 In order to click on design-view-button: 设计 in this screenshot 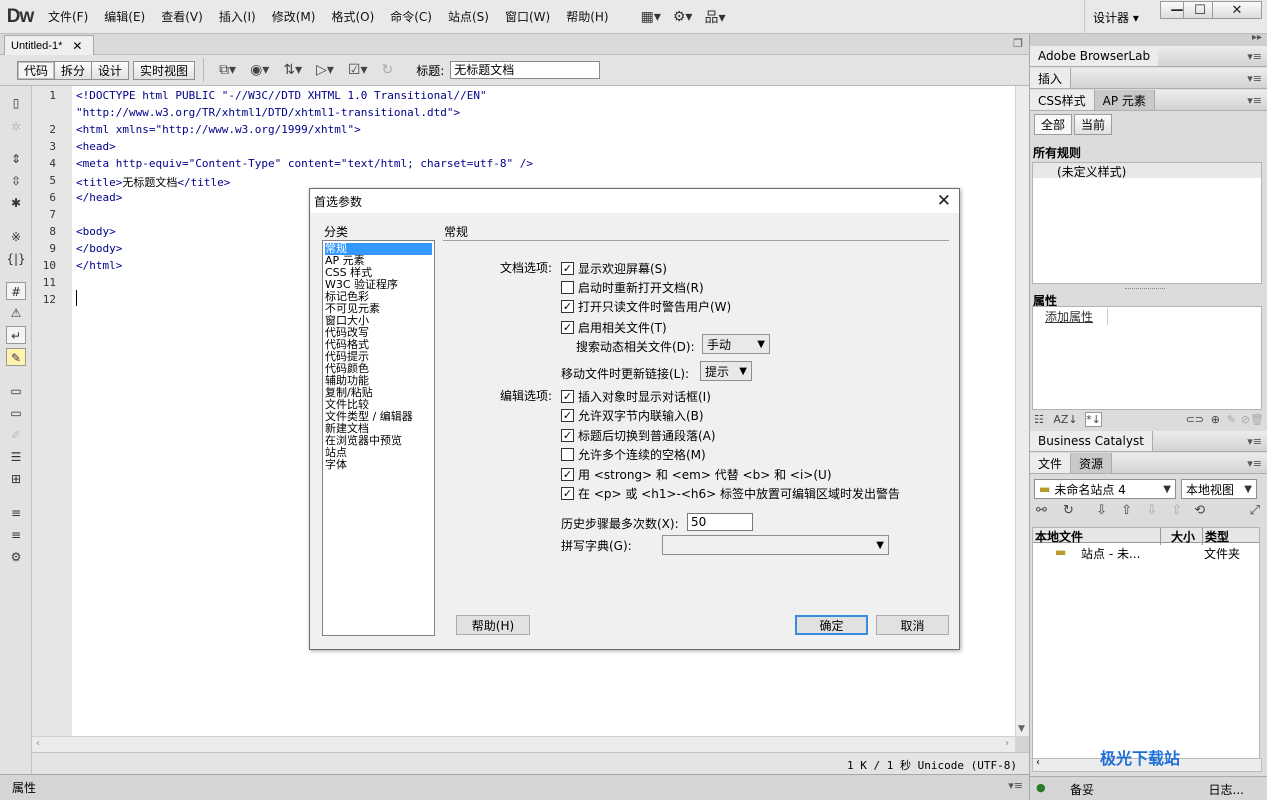, I will do `click(110, 70)`.